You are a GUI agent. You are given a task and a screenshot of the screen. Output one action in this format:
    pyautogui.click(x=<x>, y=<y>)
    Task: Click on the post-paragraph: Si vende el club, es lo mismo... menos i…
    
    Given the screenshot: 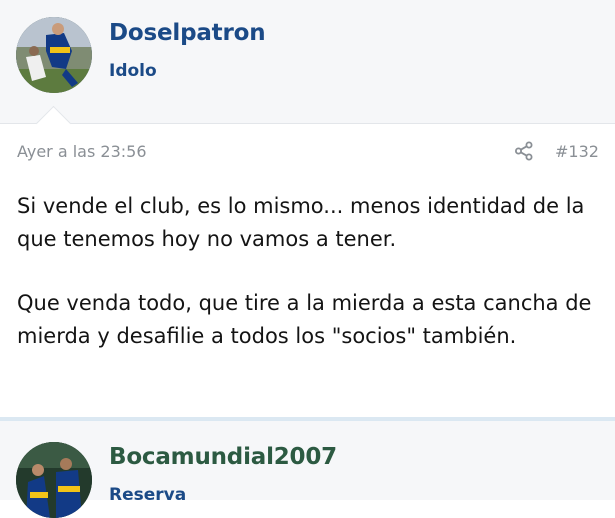 What is the action you would take?
    pyautogui.click(x=301, y=222)
    